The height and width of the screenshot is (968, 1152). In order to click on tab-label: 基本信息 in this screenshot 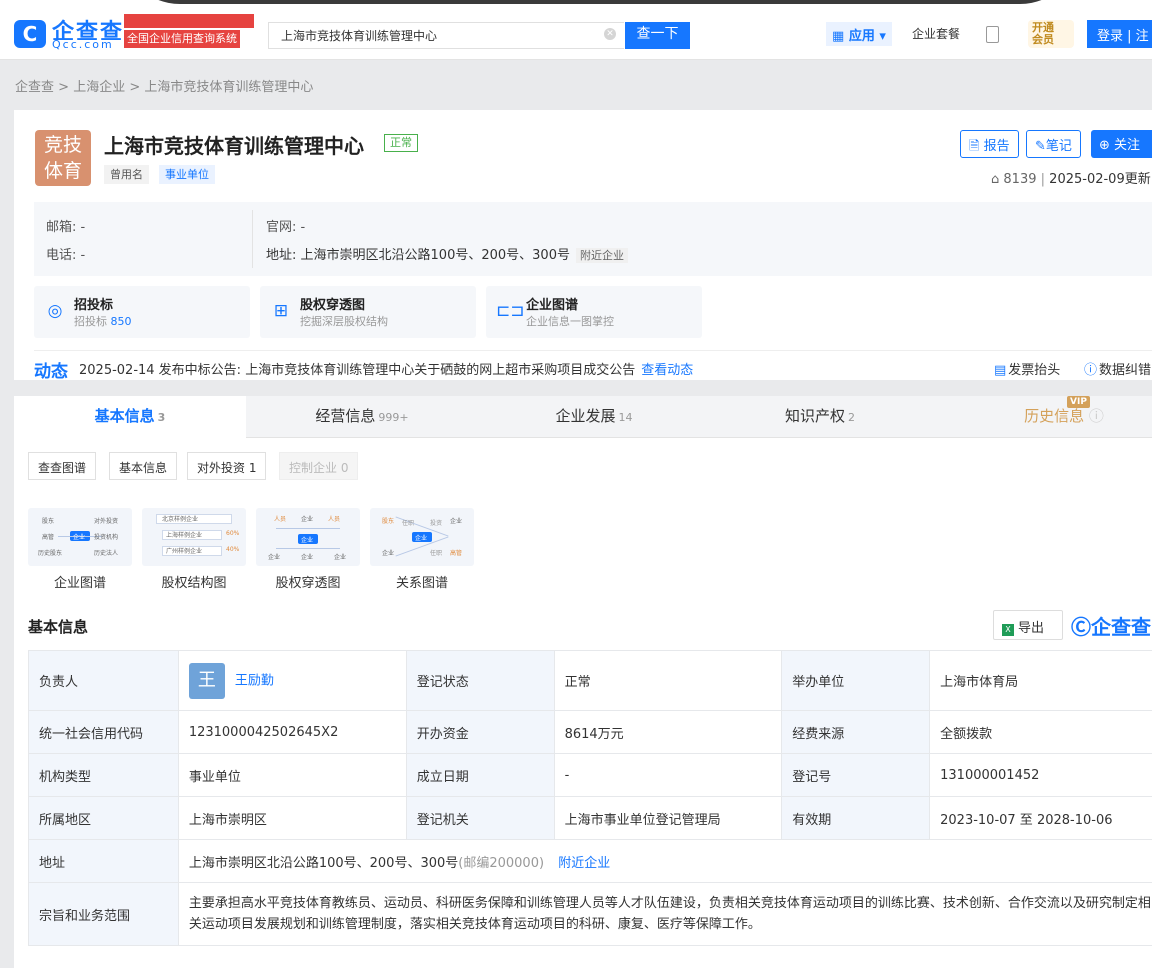, I will do `click(125, 416)`.